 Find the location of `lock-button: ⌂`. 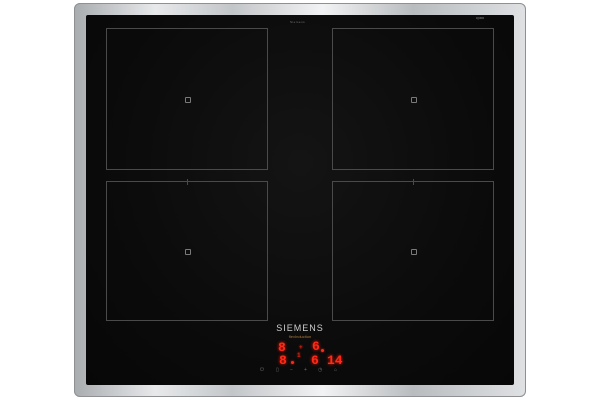

lock-button: ⌂ is located at coordinates (335, 370).